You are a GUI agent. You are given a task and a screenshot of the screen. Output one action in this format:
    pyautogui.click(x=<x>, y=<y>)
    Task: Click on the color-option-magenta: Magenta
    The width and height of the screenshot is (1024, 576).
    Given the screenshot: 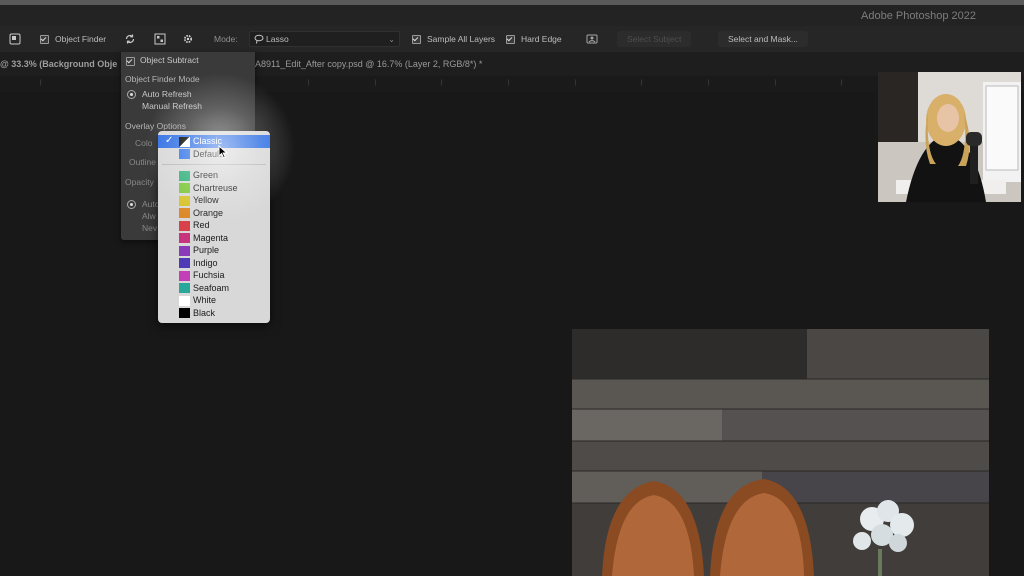 What is the action you would take?
    pyautogui.click(x=214, y=238)
    